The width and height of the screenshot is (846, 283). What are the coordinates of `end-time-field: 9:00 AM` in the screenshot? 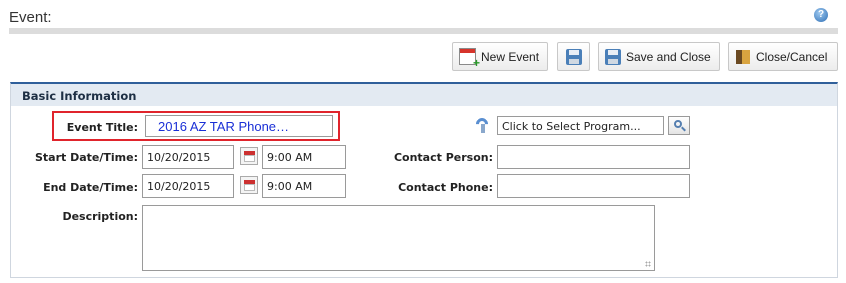 It's located at (304, 186).